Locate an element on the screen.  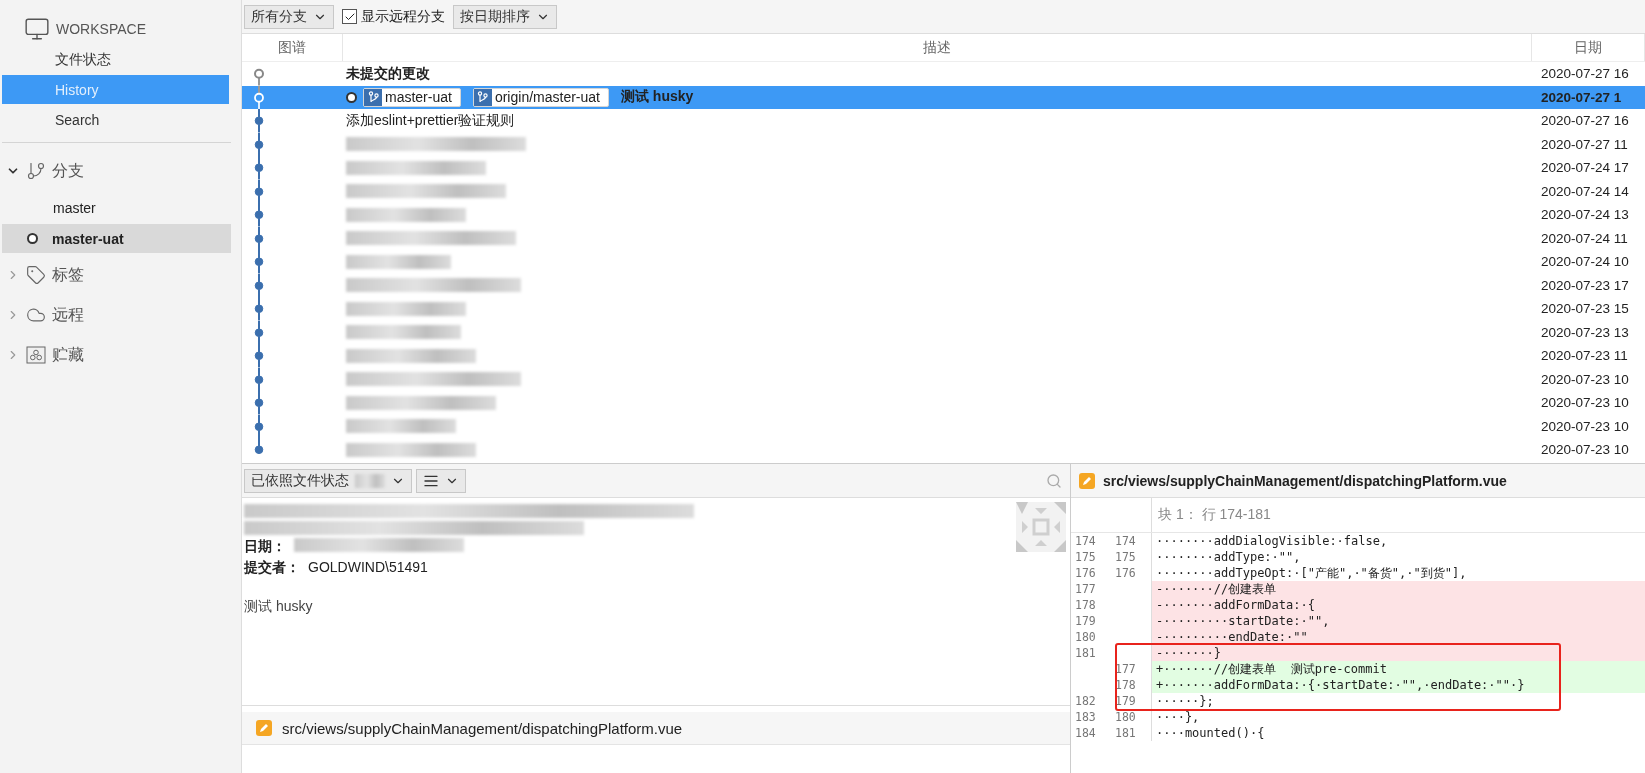
commit-date: 2020-07-27 1 is located at coordinates (1581, 97).